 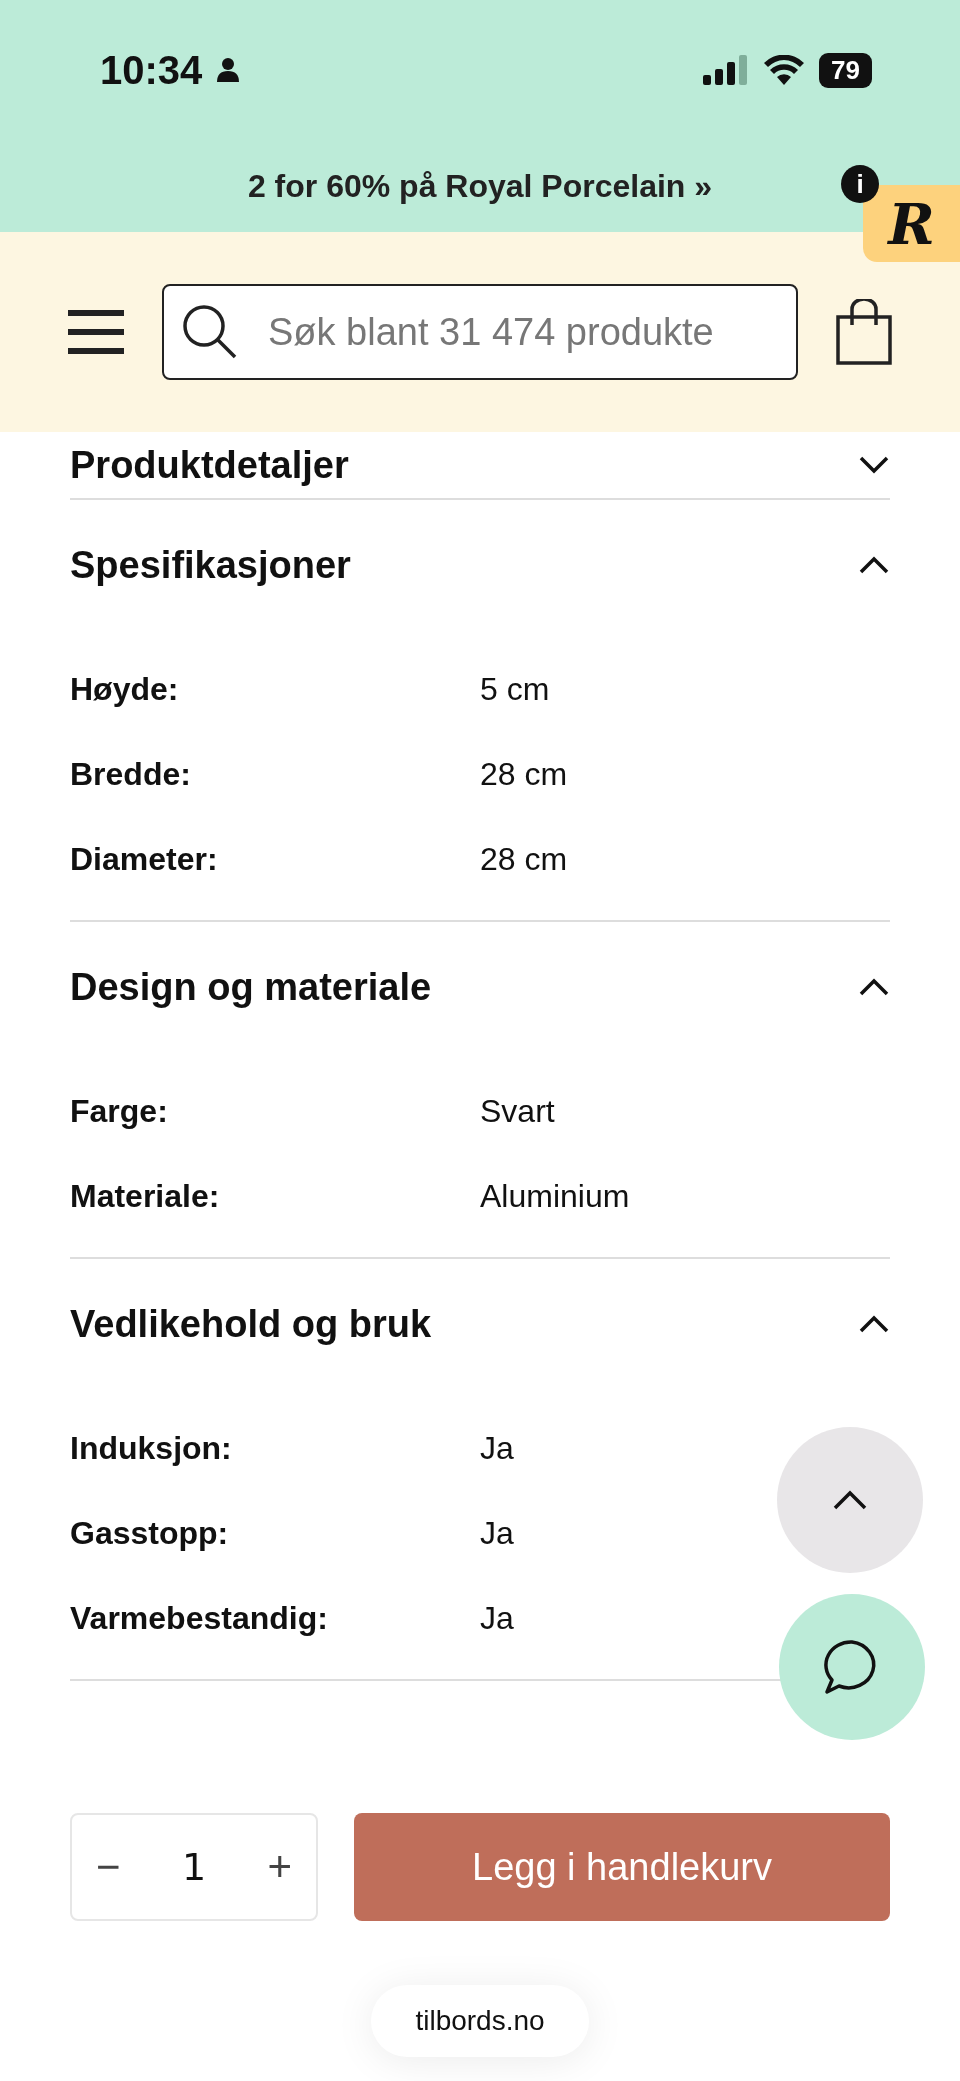 I want to click on spec-label: Bredde:, so click(x=131, y=774).